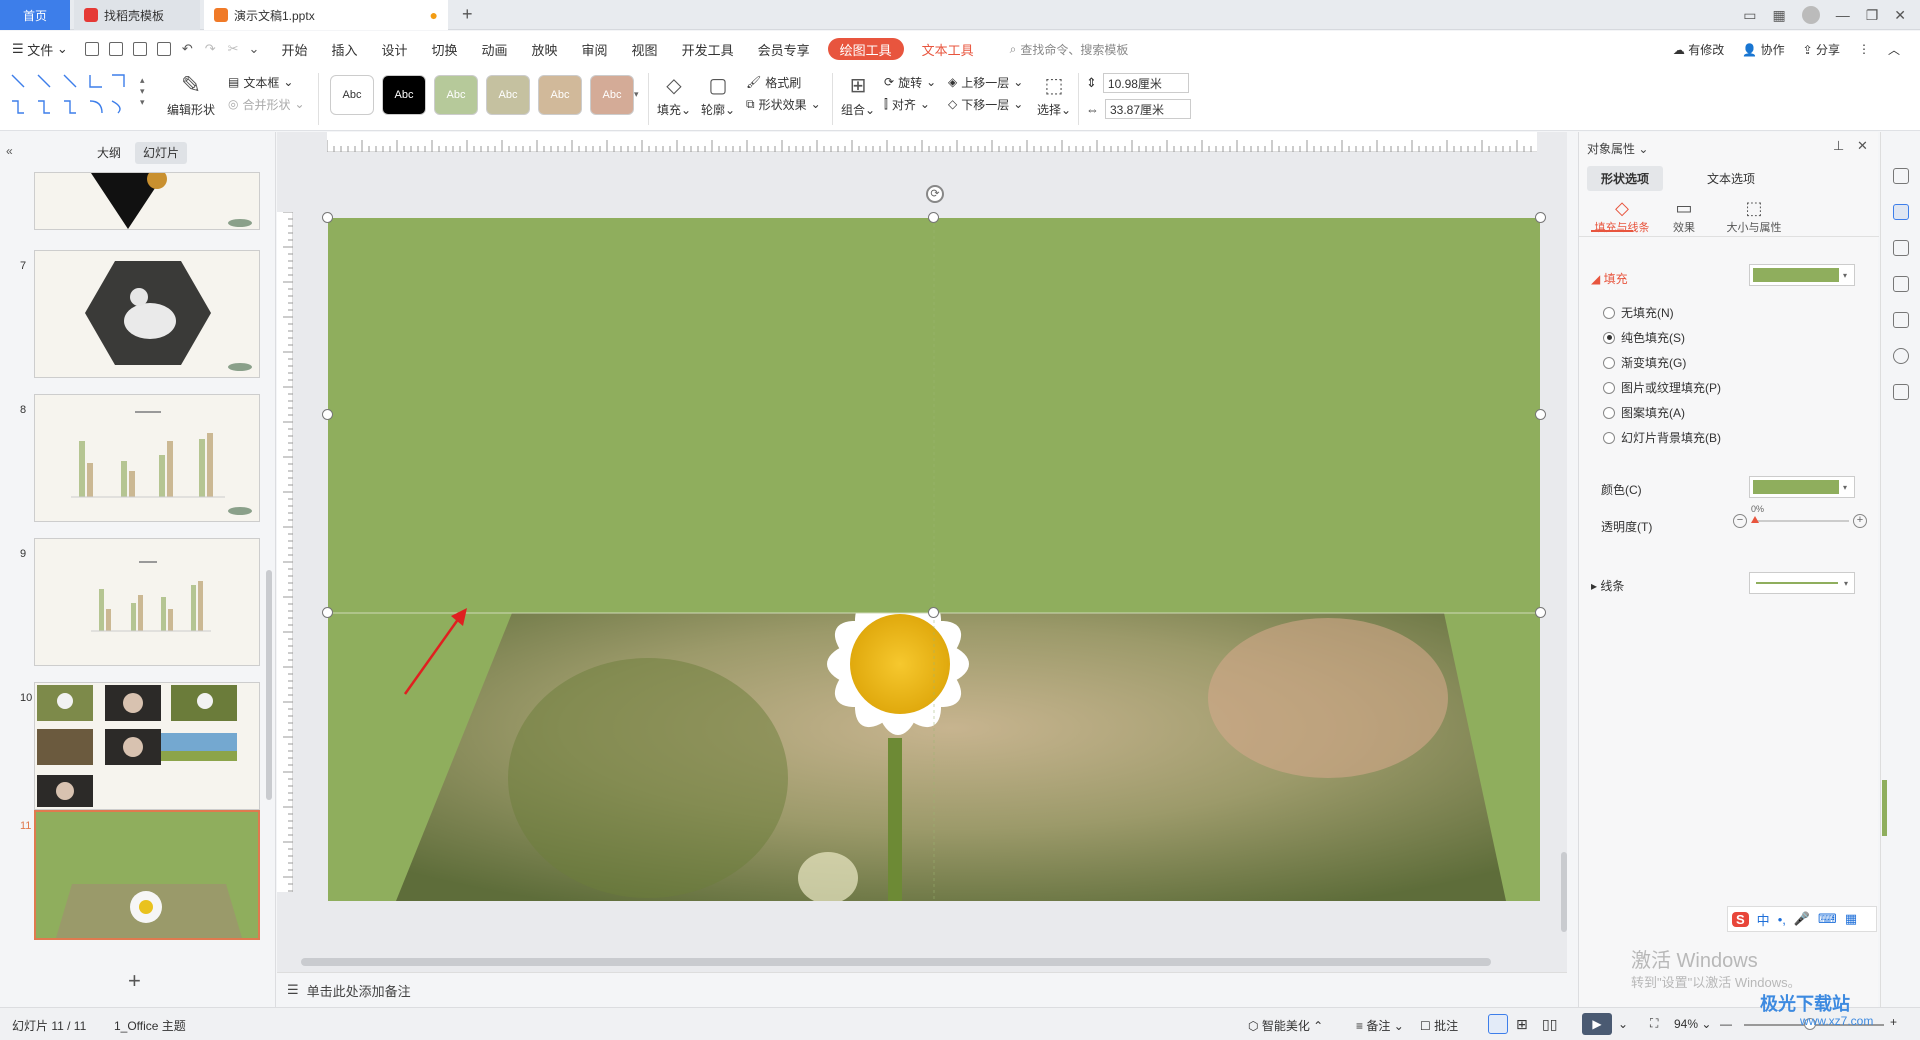 This screenshot has width=1920, height=1040. What do you see at coordinates (1893, 1022) in the screenshot?
I see `zoom-in-icon: +` at bounding box center [1893, 1022].